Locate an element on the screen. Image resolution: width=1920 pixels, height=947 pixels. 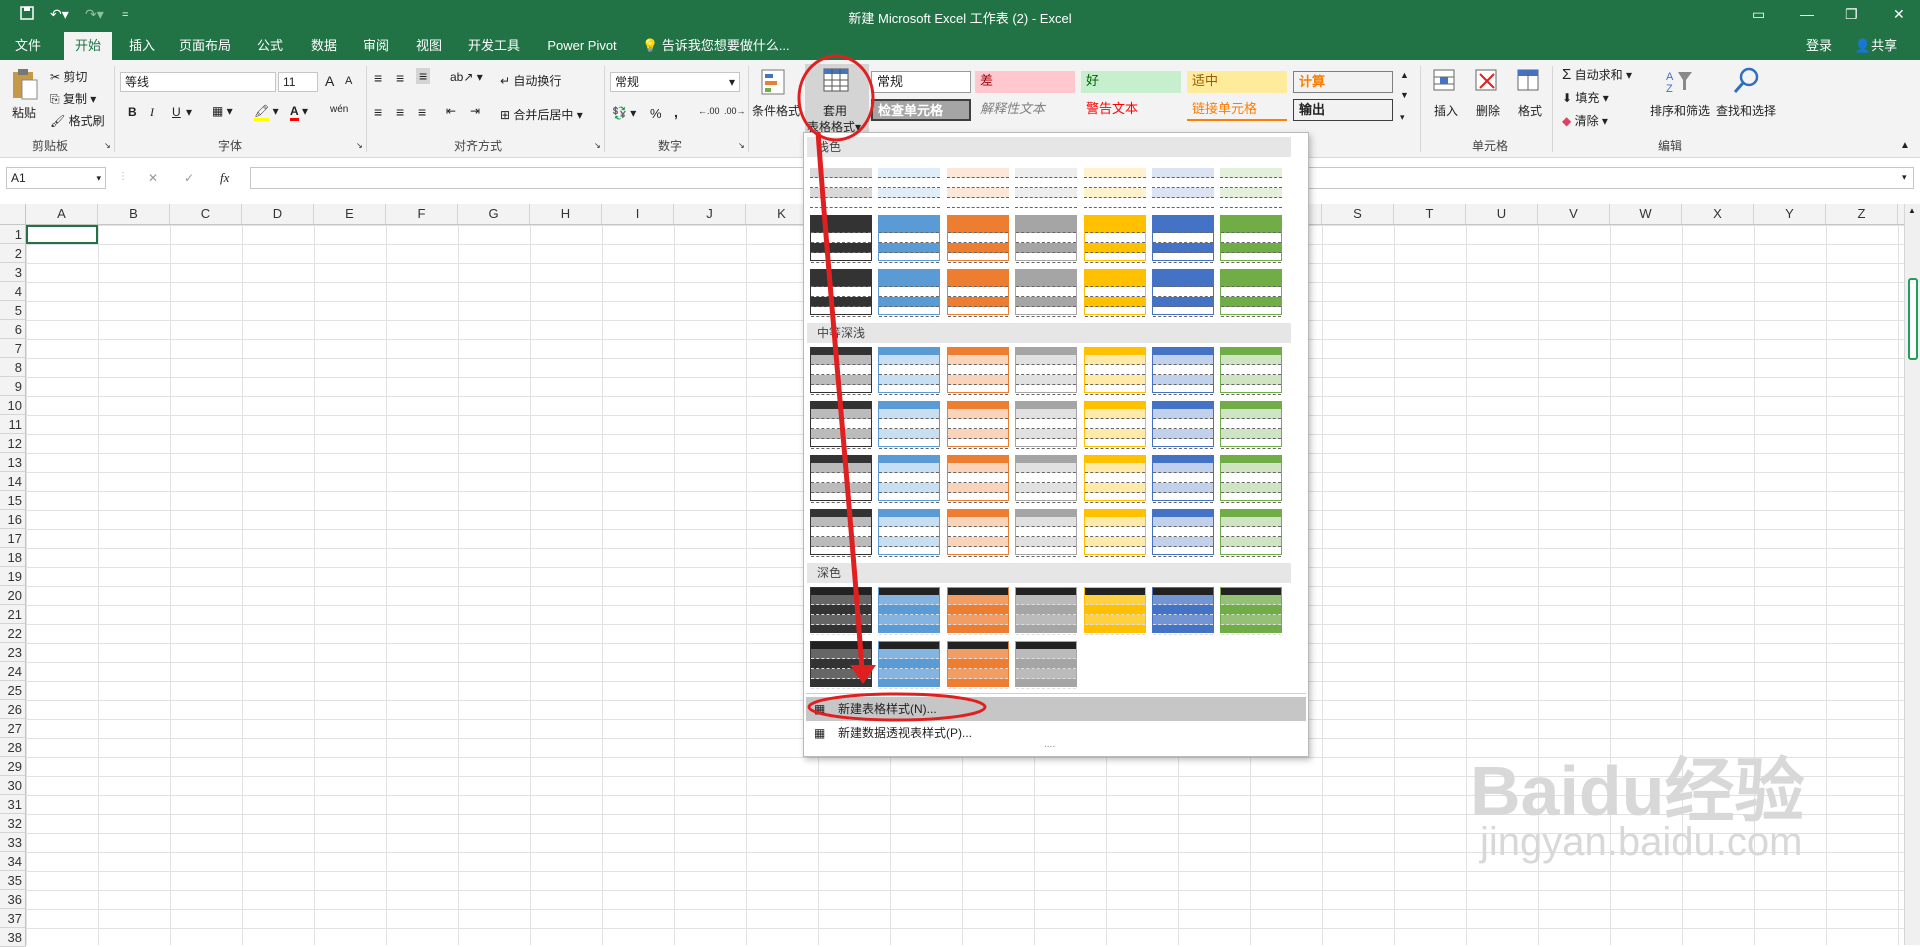
tutorial-annotation-overlay is located at coordinates (892, 388).